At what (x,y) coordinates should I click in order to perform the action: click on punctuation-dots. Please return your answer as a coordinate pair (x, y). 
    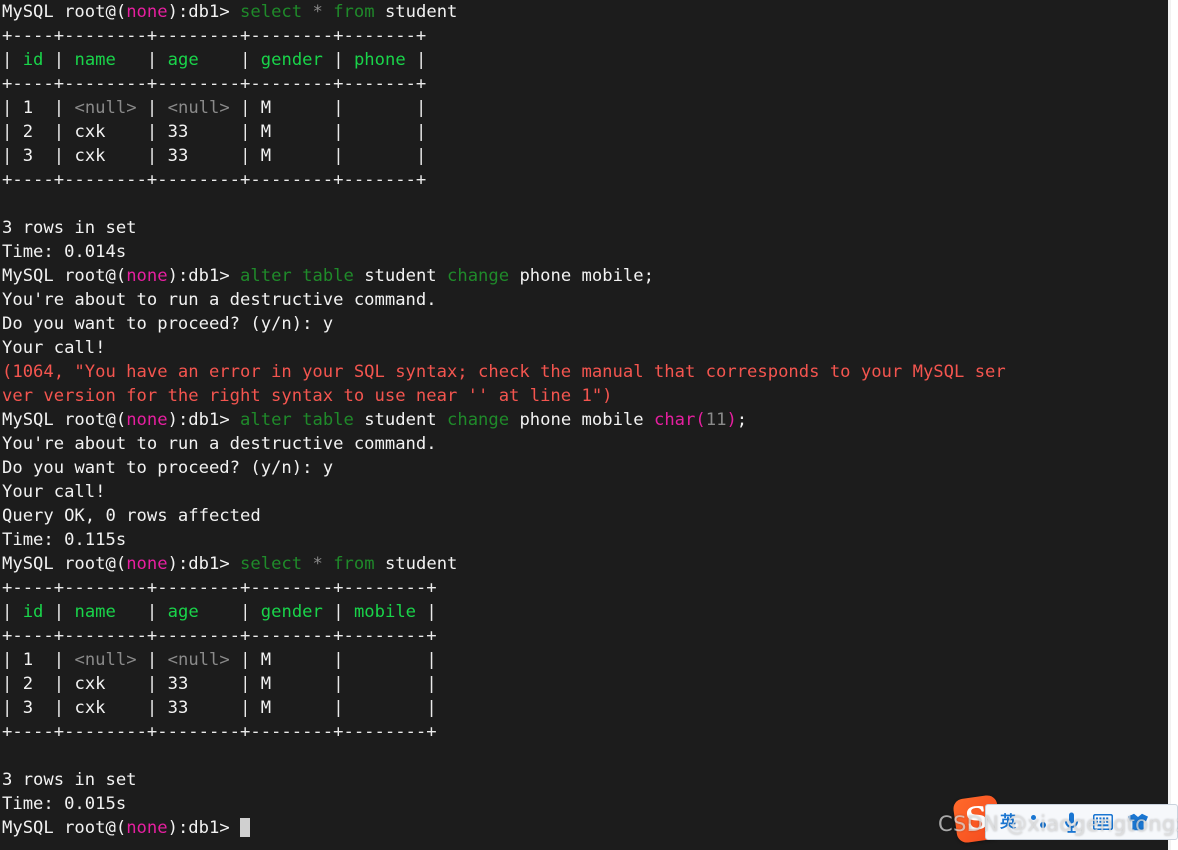
    Looking at the image, I should click on (1040, 822).